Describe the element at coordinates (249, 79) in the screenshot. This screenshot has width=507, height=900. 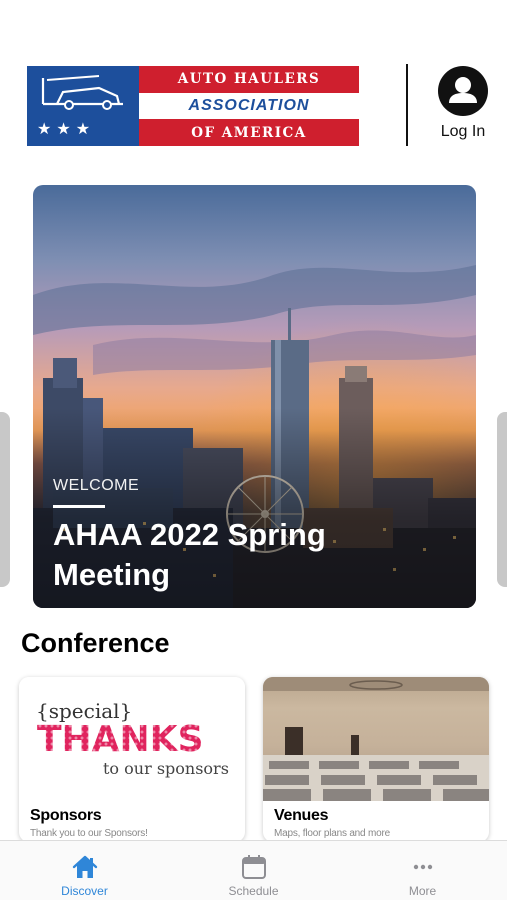
I see `logo-line-1: AUTO HAULERS` at that location.